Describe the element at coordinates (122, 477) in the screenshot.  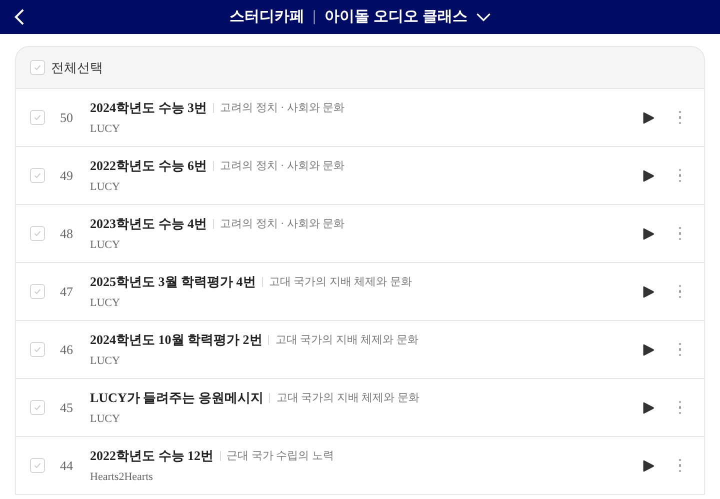
I see `artist-name: Hearts2Hearts` at that location.